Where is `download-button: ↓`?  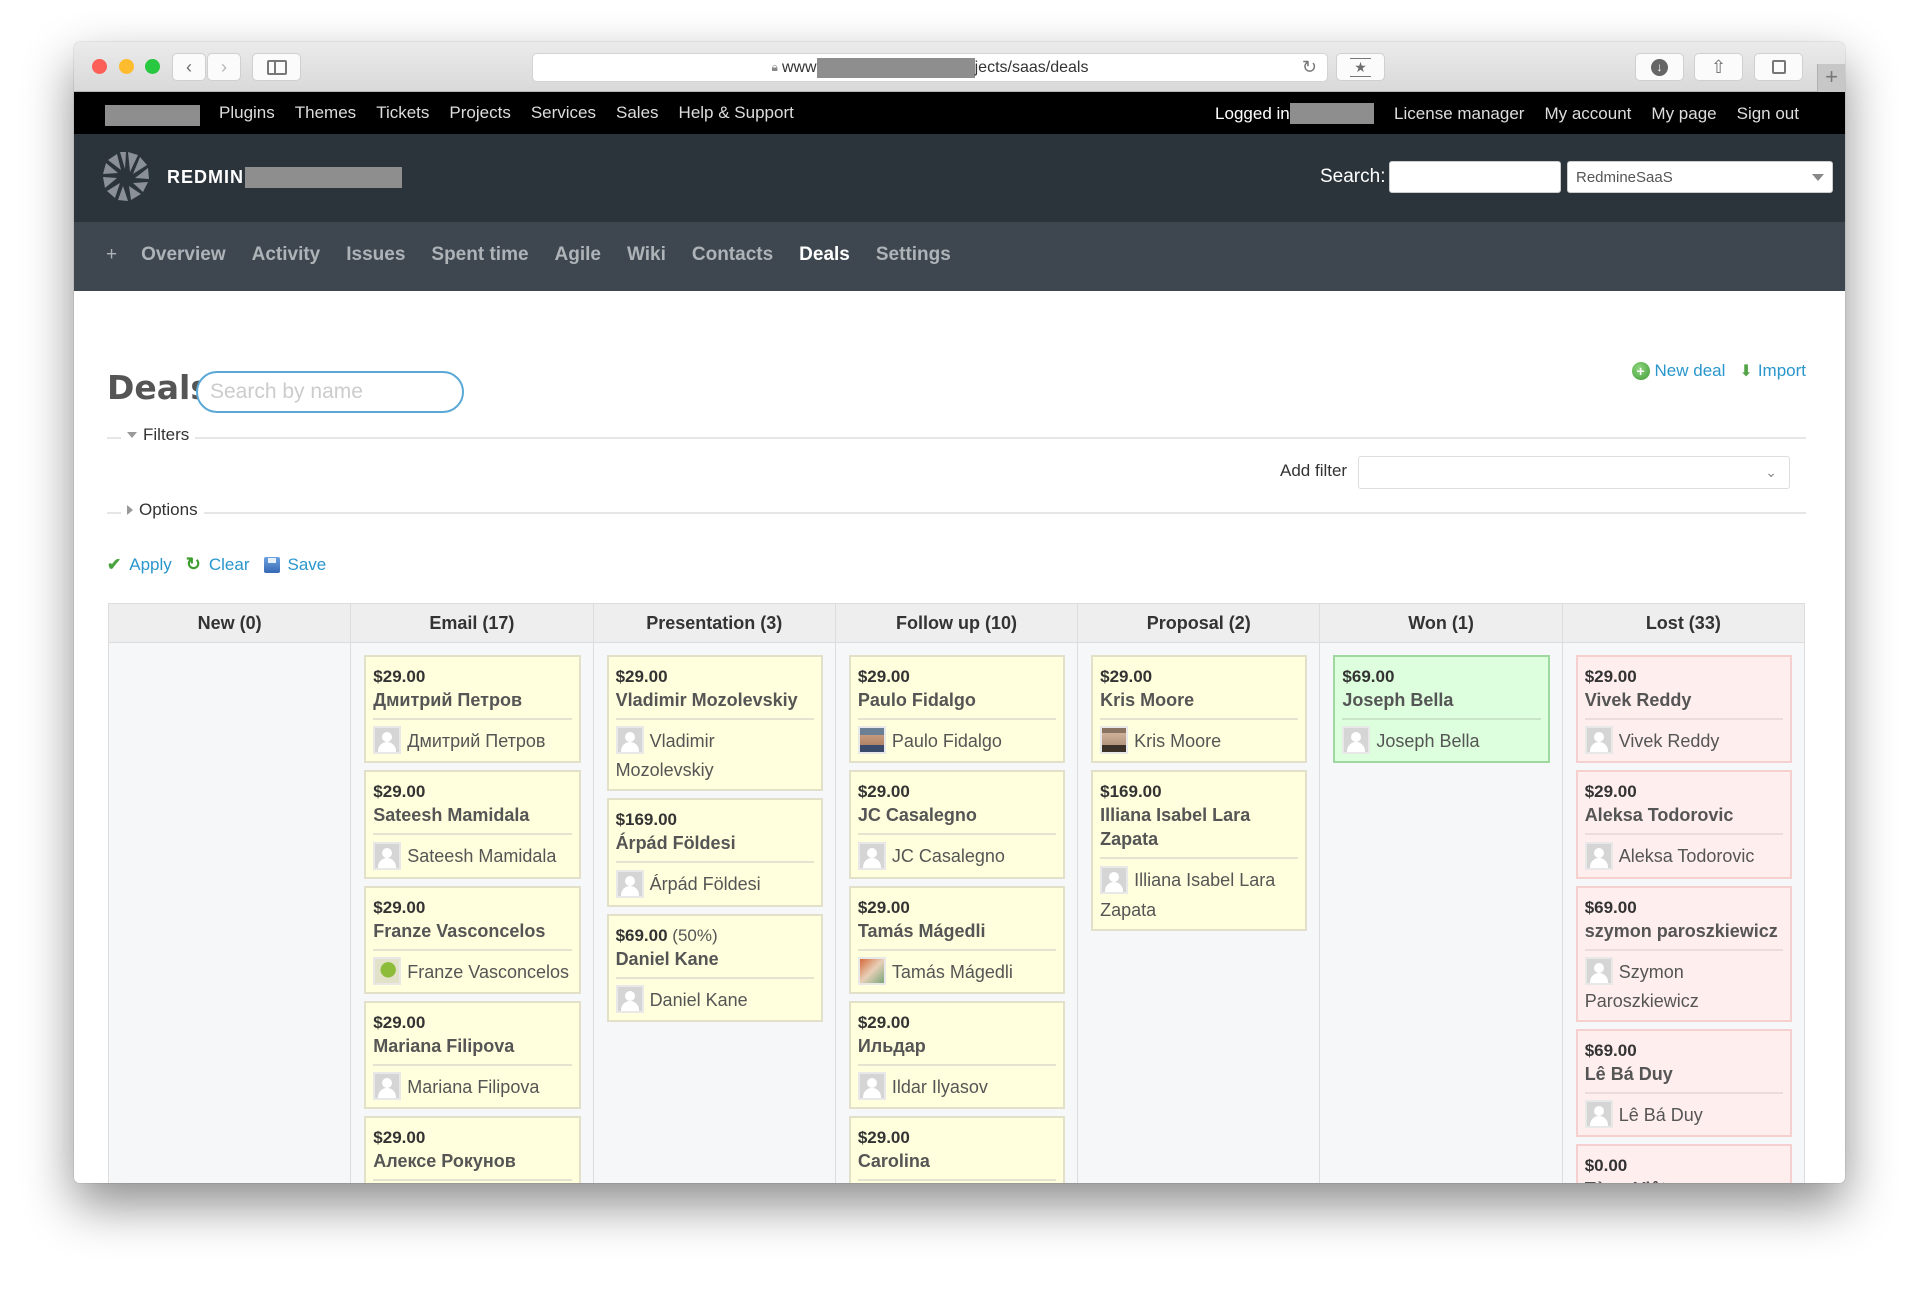 download-button: ↓ is located at coordinates (1659, 67).